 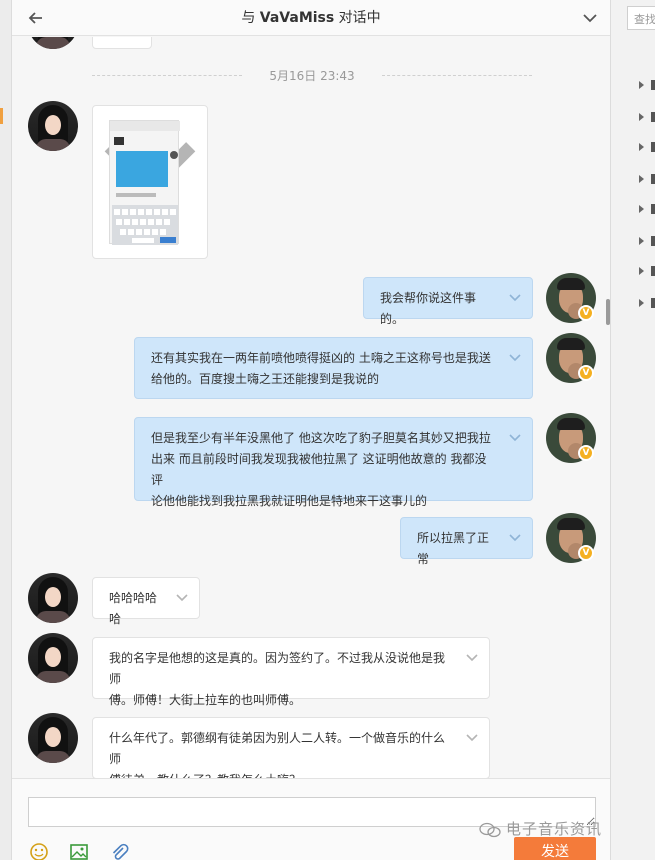 I want to click on message-text-line: 论他他能找到我拉黑我就证明他是特地来干这事儿的, so click(x=289, y=501).